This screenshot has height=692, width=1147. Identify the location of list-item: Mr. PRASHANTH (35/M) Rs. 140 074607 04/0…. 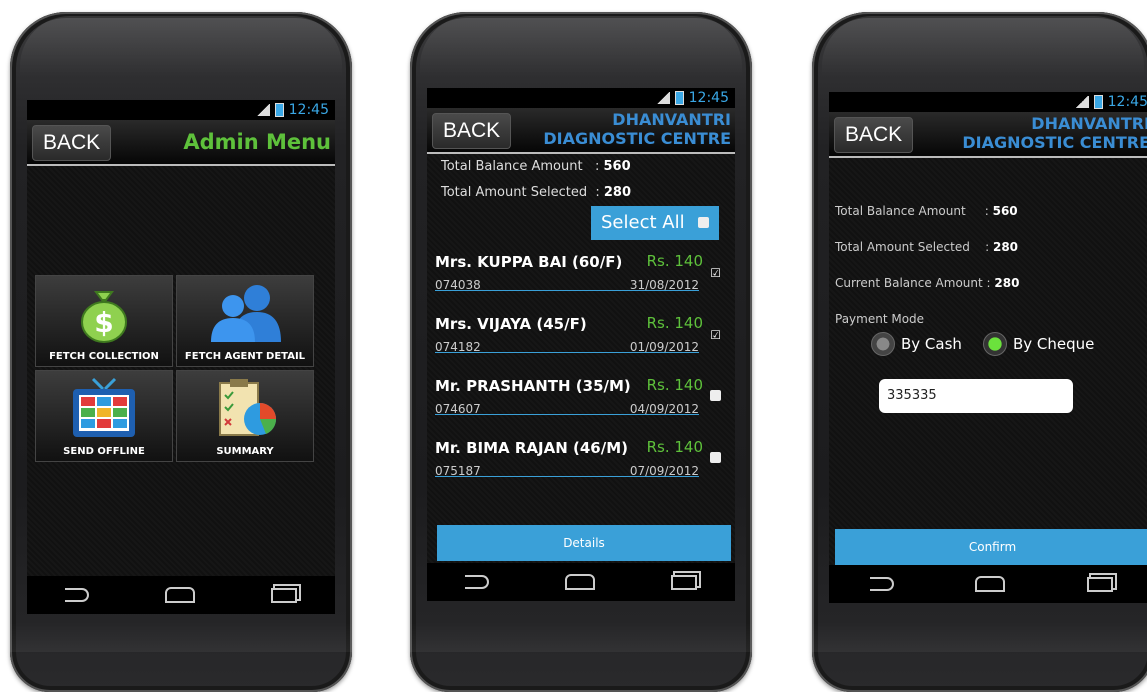
(585, 396).